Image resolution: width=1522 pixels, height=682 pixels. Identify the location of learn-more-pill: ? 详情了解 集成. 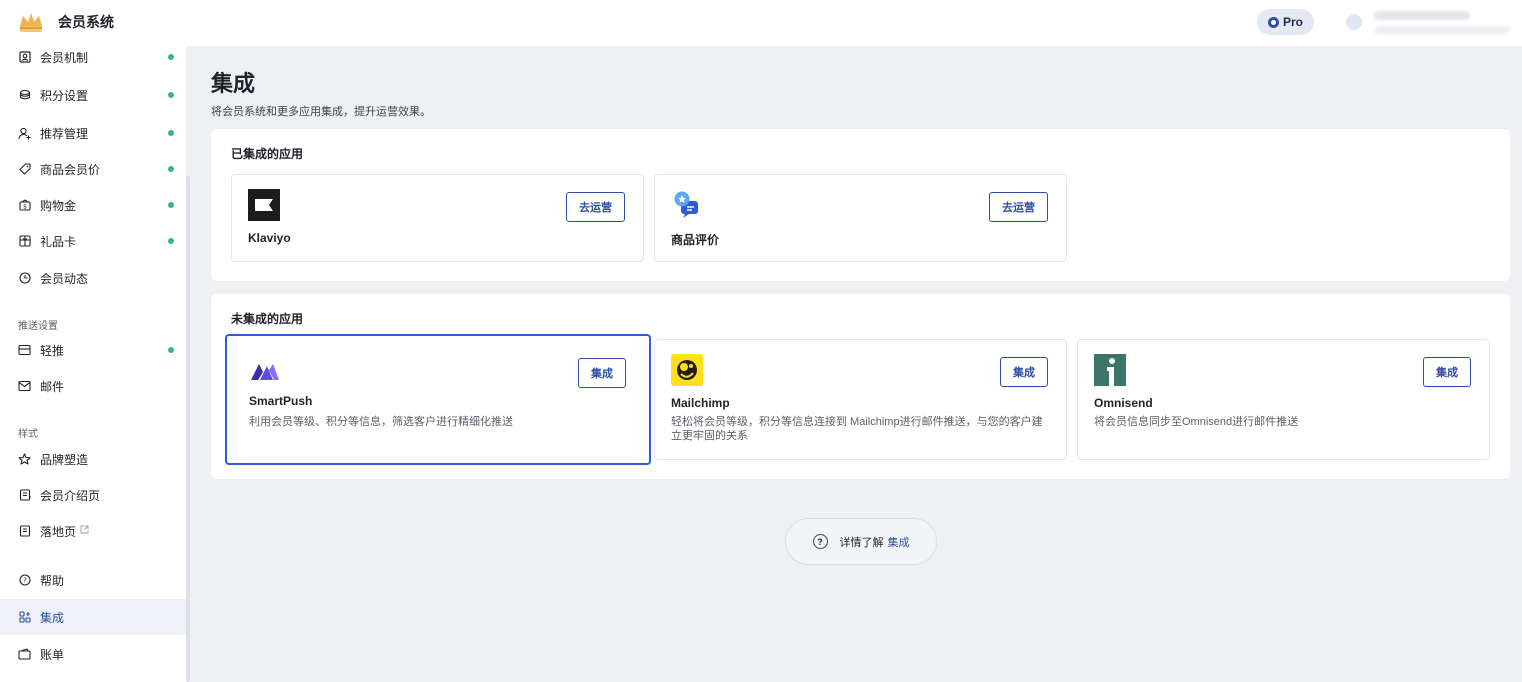
(861, 541).